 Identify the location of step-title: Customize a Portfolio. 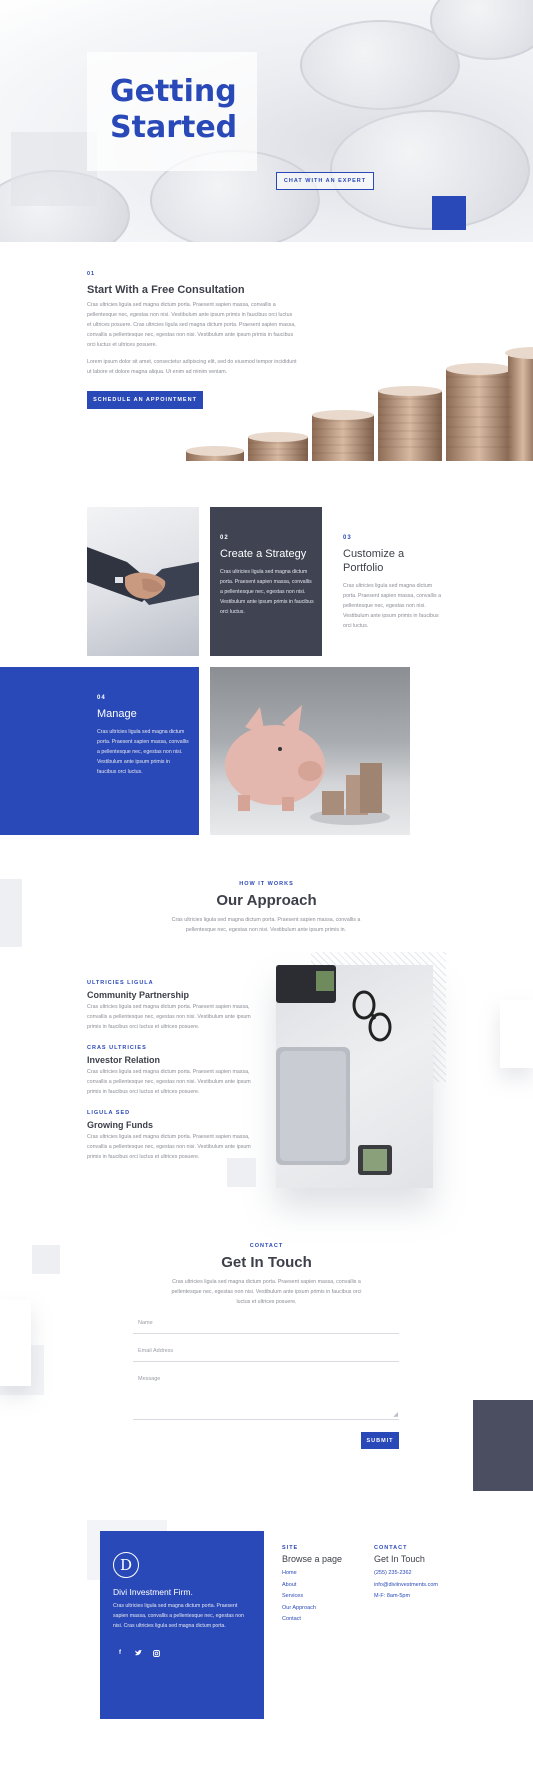
(374, 561).